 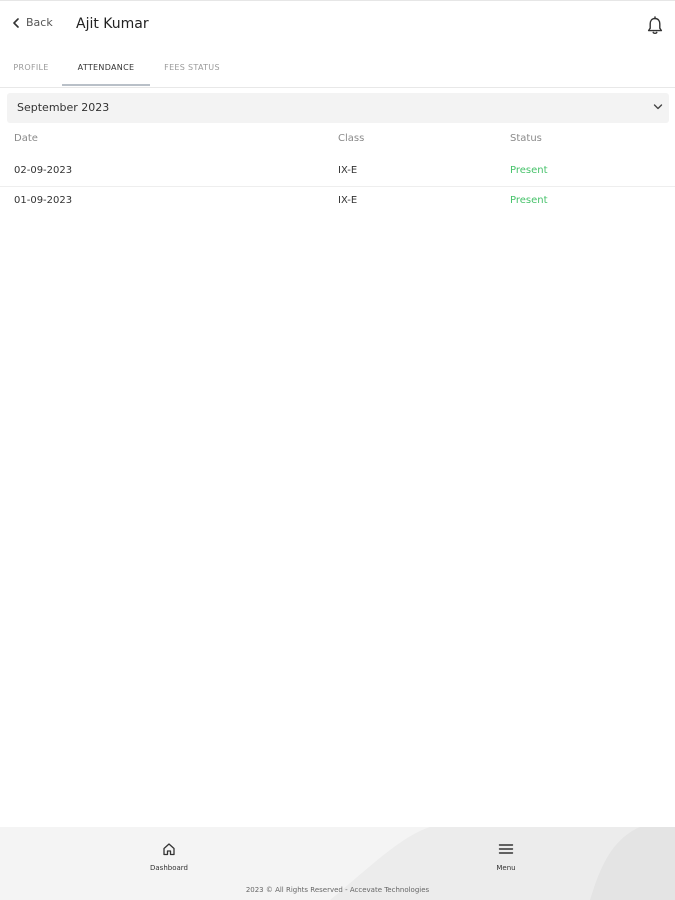 What do you see at coordinates (16, 22) in the screenshot?
I see `chevron-left-icon` at bounding box center [16, 22].